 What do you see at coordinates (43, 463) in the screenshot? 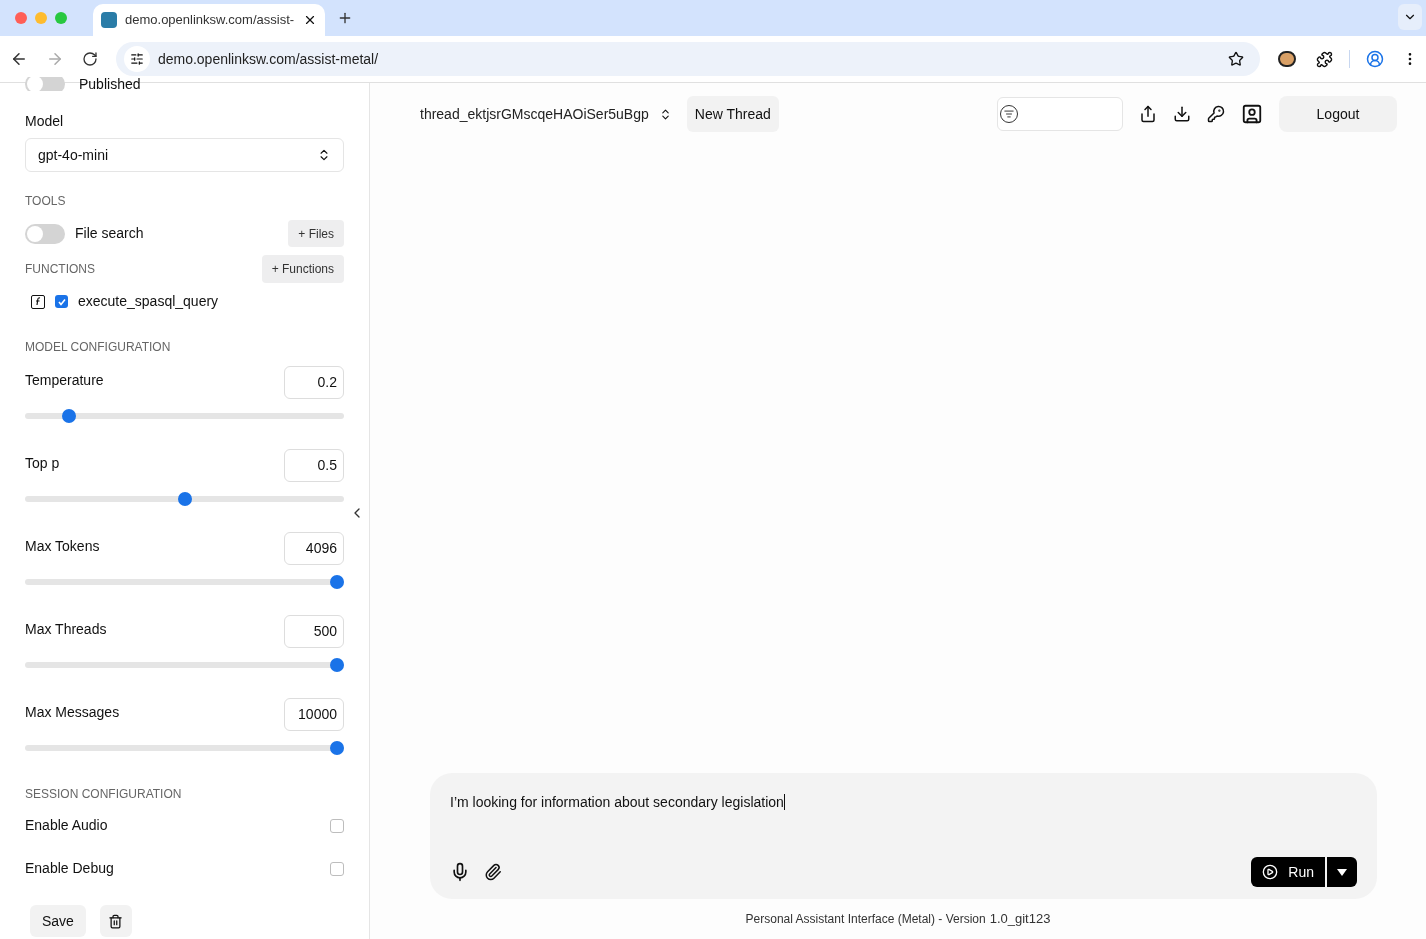
I see `parameter-label: Top p` at bounding box center [43, 463].